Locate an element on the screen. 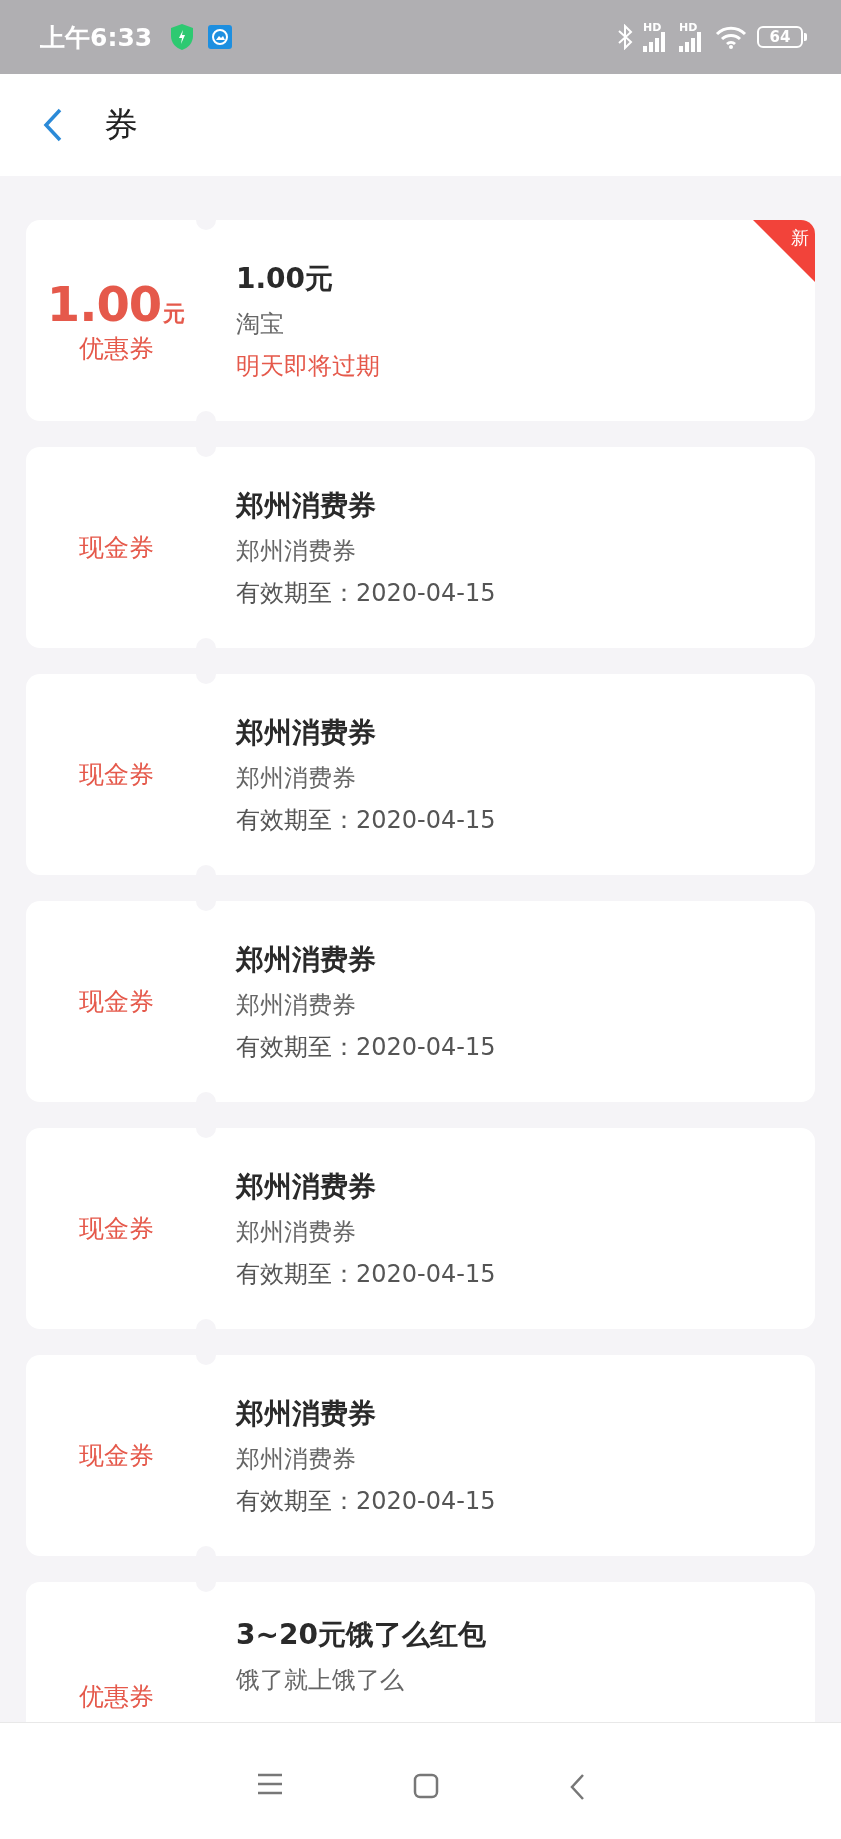  wifi-icon is located at coordinates (731, 37).